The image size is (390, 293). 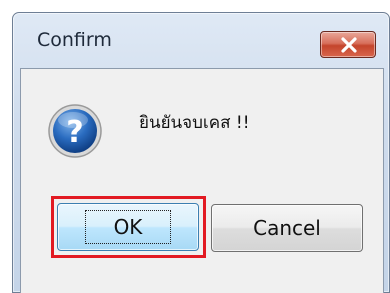 I want to click on close-icon, so click(x=349, y=45).